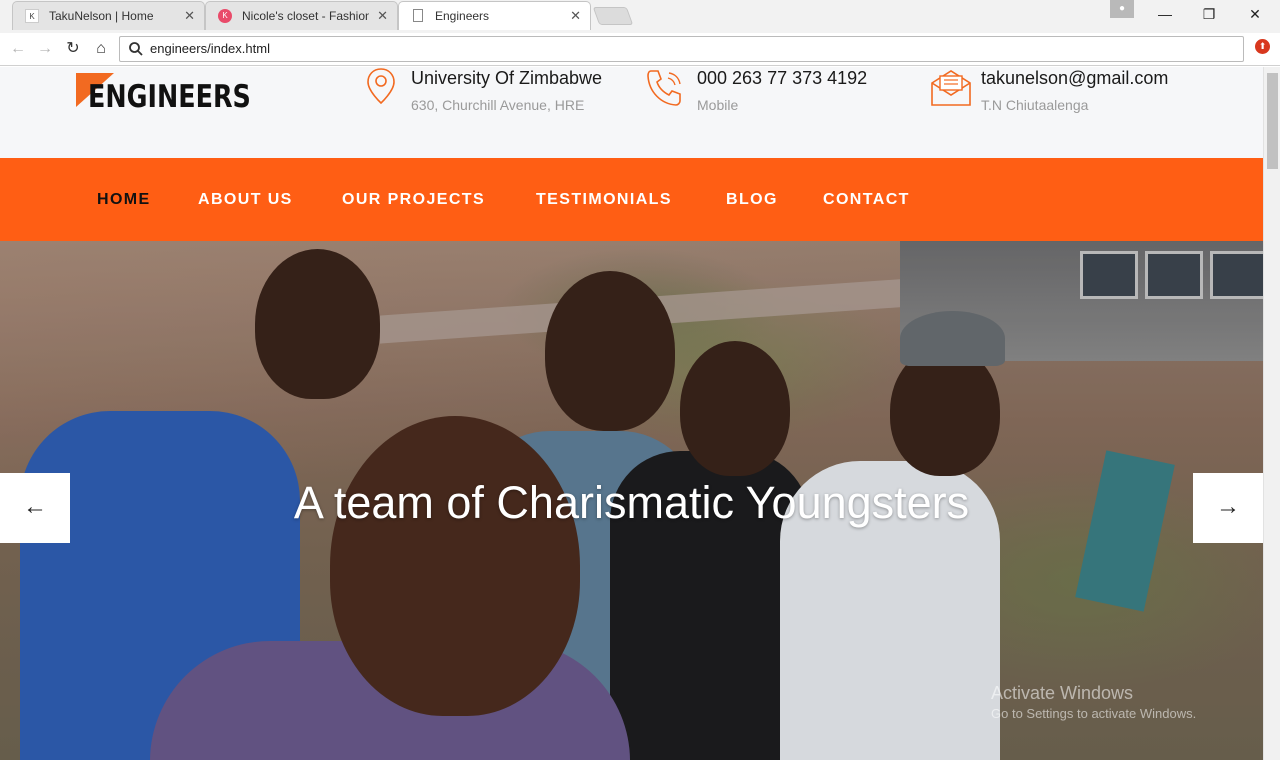  Describe the element at coordinates (1271, 413) in the screenshot. I see `page-scrollbar` at that location.